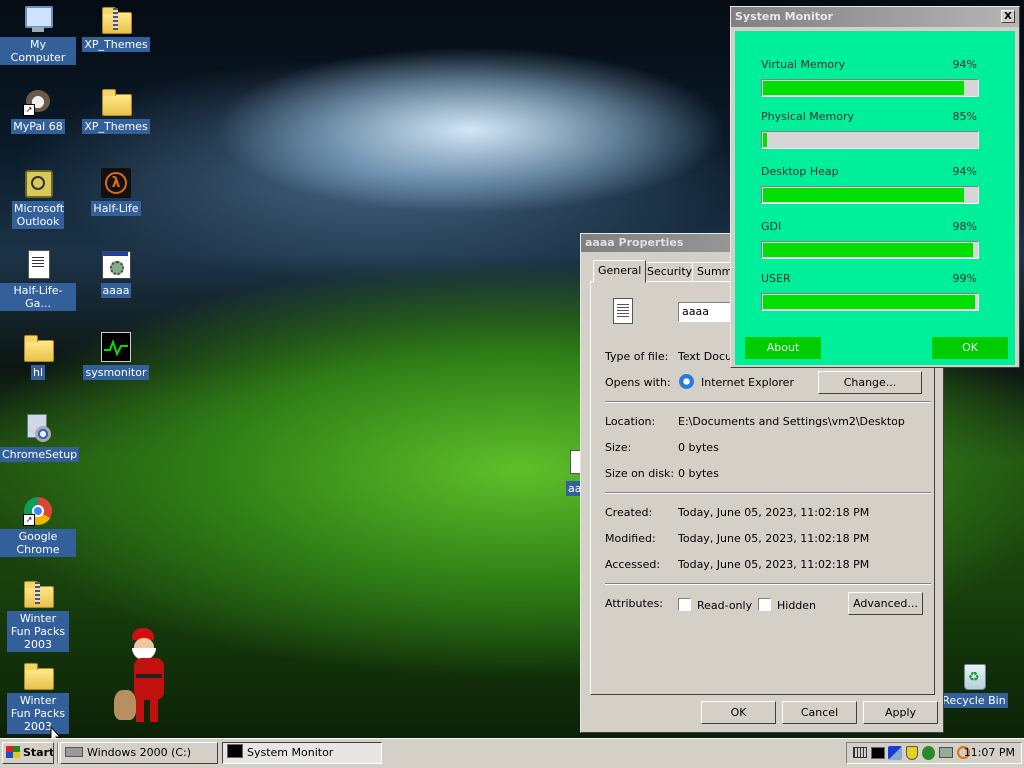 The width and height of the screenshot is (1024, 768). Describe the element at coordinates (38, 19) in the screenshot. I see `computer-icon` at that location.